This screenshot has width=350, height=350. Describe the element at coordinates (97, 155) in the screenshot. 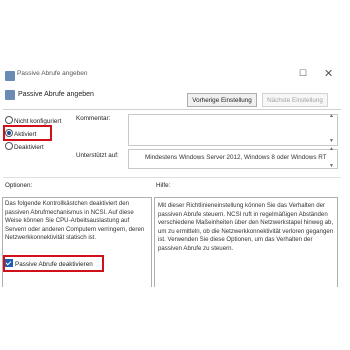

I see `supported-on-label: Unterstützt auf:` at that location.